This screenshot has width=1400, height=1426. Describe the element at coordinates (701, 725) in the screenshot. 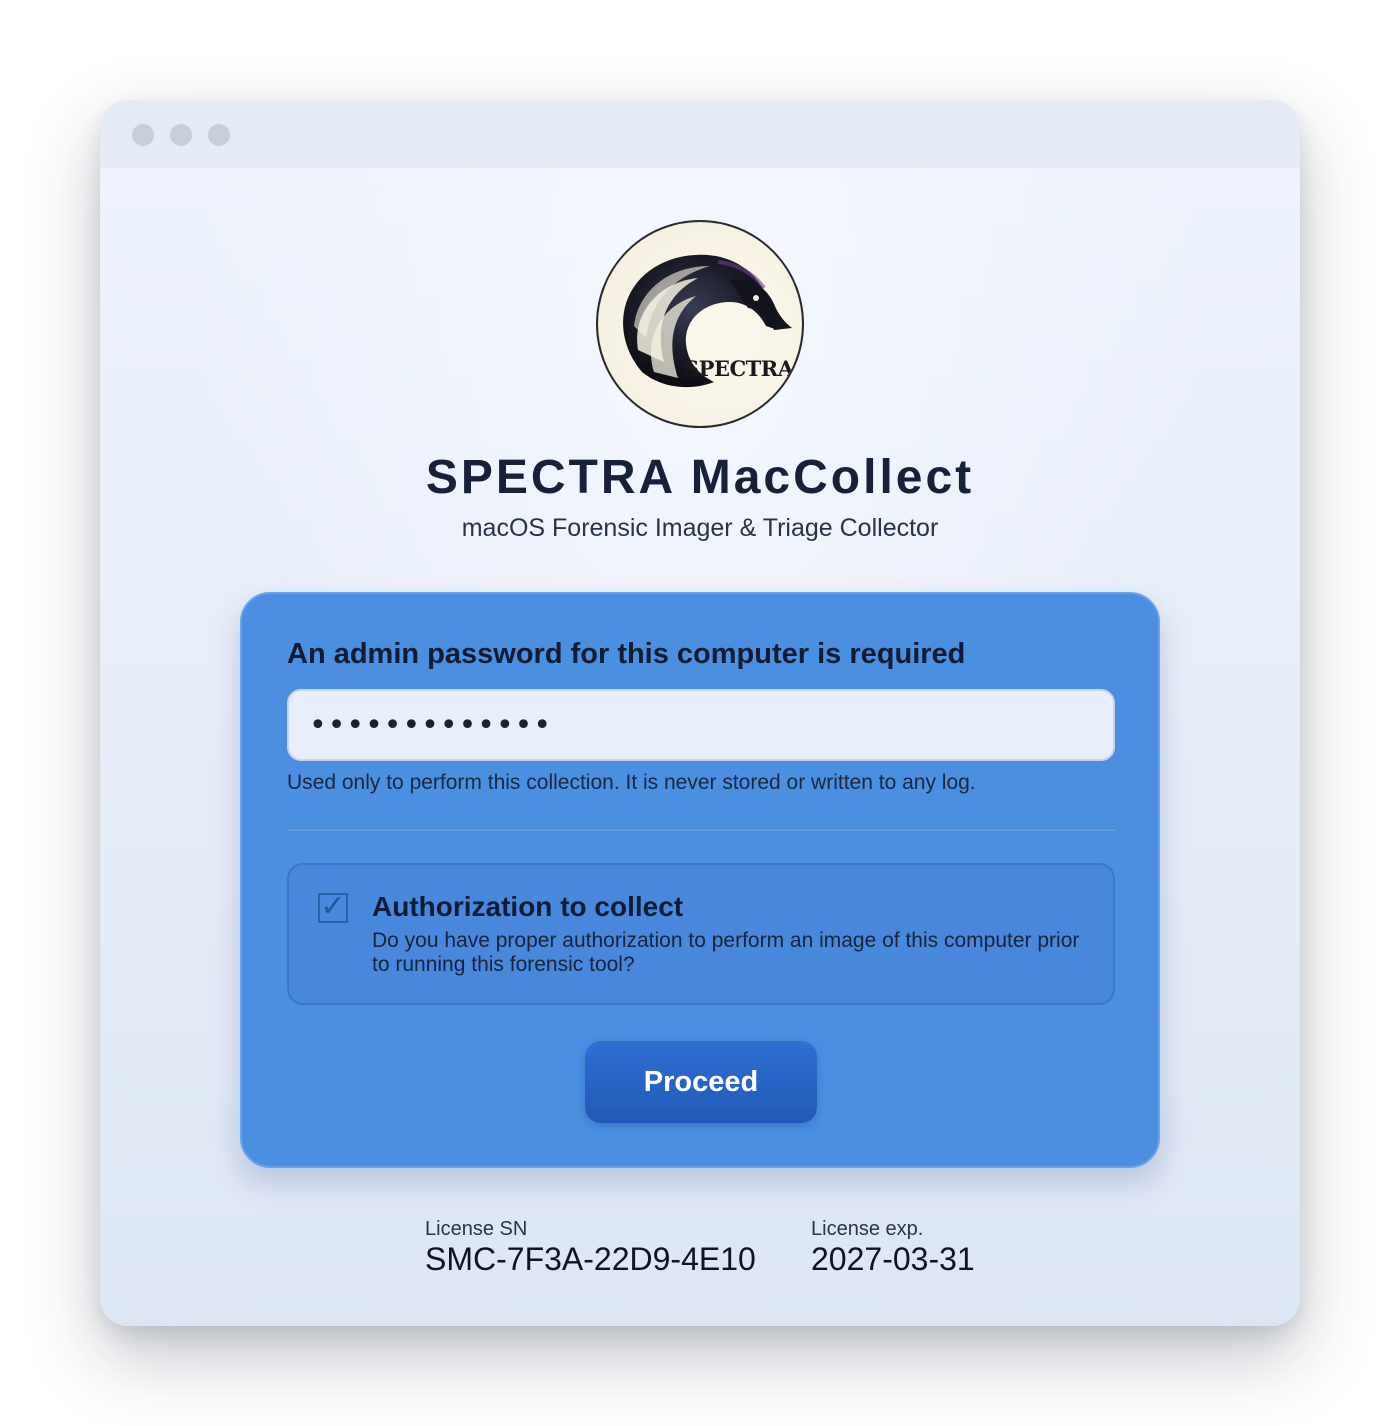

I see `admin-password-field` at that location.